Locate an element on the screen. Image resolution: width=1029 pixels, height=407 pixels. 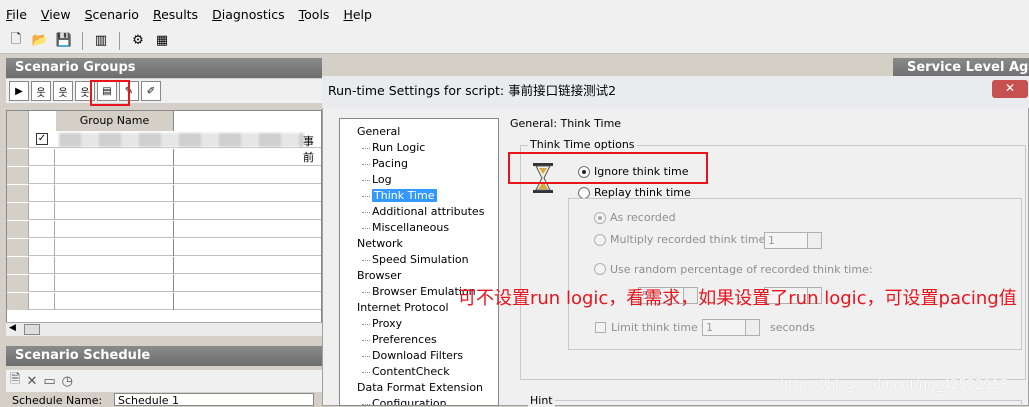
scenario-schedule-header: Scenario Schedule is located at coordinates (164, 356).